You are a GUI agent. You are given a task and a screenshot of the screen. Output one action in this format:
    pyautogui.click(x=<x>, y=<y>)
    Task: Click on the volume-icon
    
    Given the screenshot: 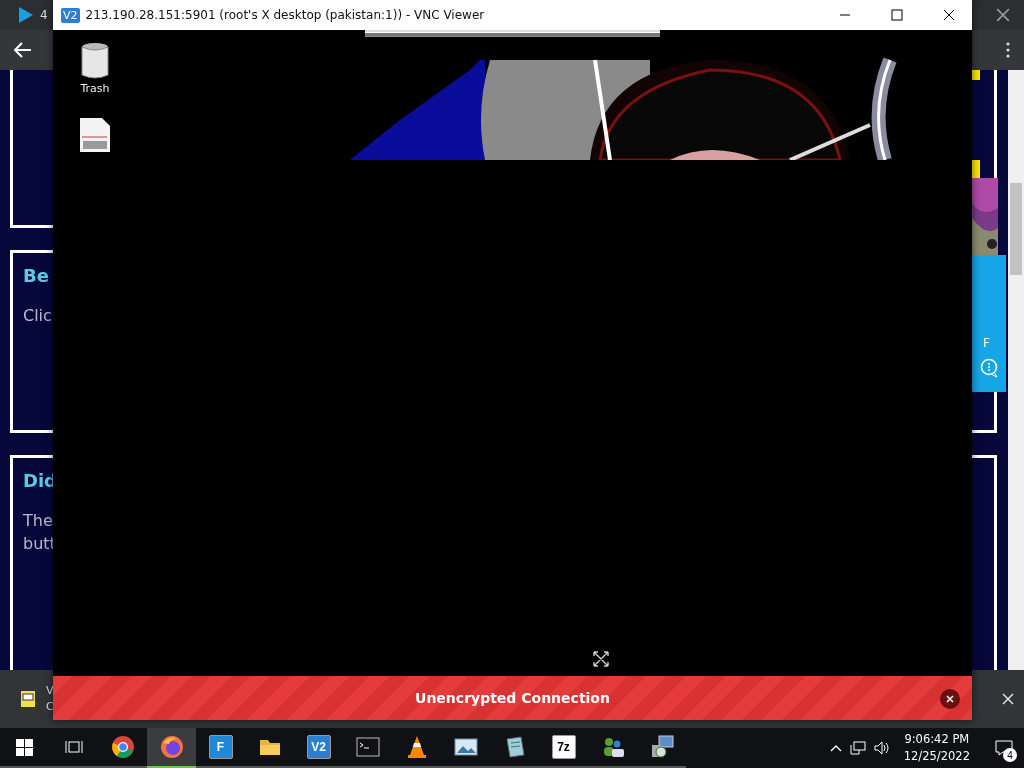 What is the action you would take?
    pyautogui.click(x=881, y=748)
    